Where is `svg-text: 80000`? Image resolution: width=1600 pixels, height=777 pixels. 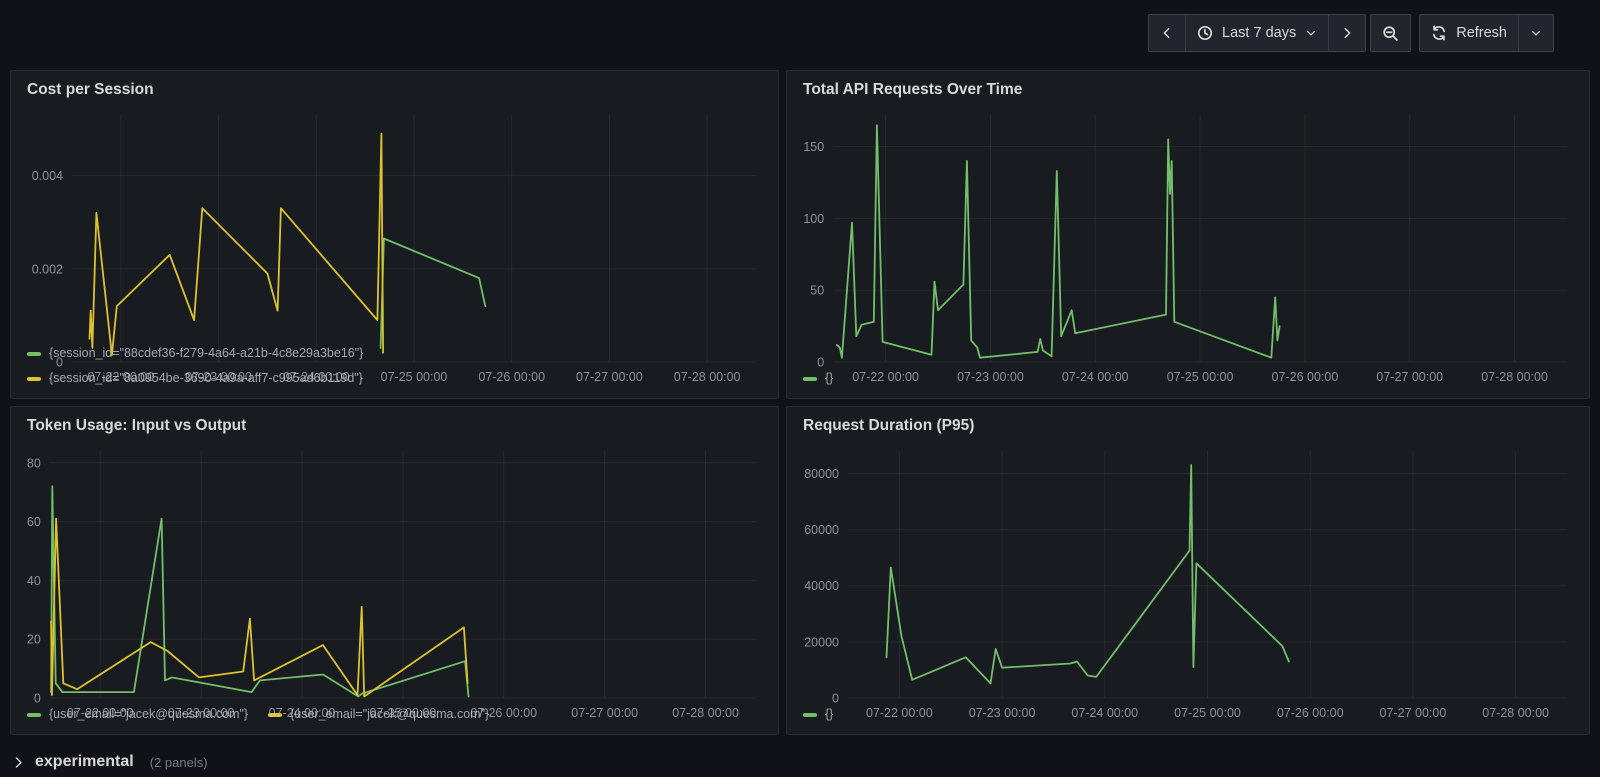 svg-text: 80000 is located at coordinates (821, 474).